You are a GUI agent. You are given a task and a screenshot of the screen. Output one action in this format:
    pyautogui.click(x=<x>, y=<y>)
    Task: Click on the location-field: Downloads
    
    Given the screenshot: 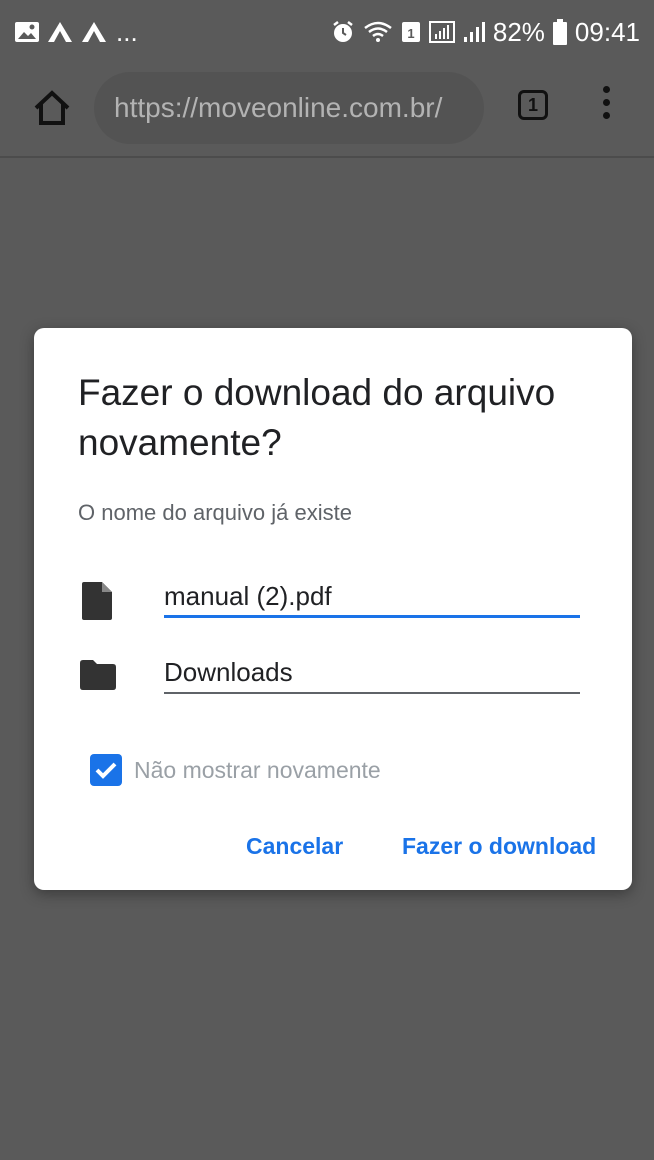 What is the action you would take?
    pyautogui.click(x=372, y=672)
    